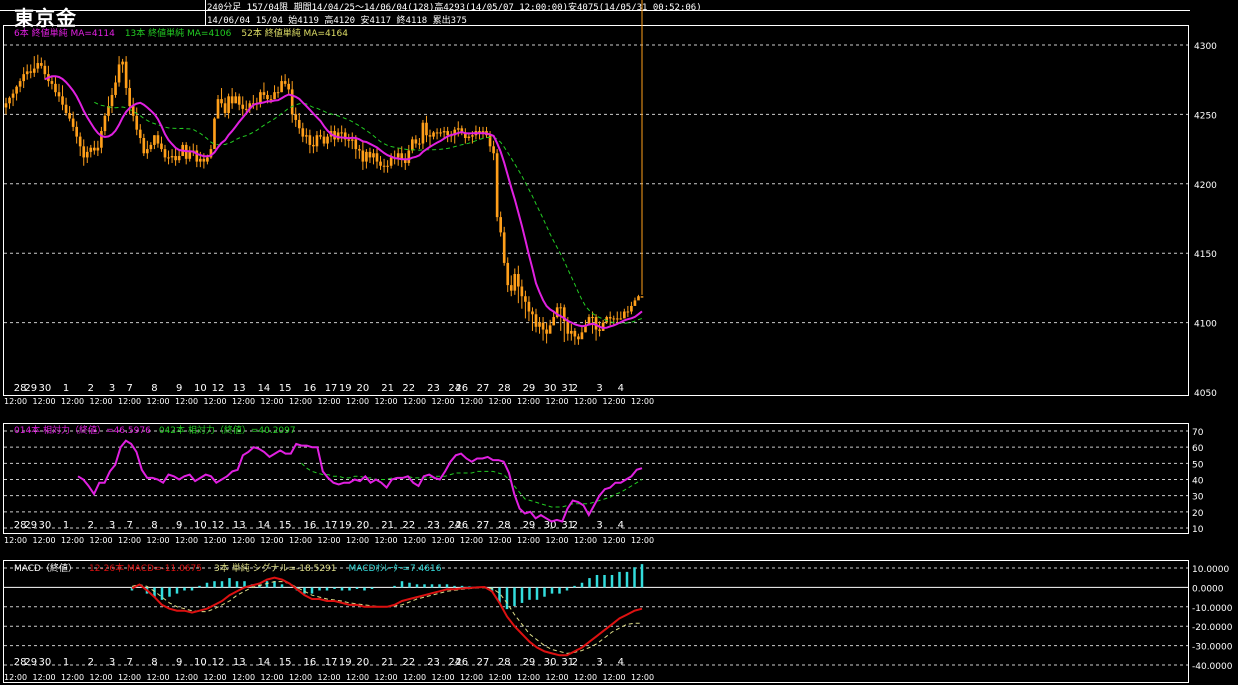 This screenshot has width=1238, height=685. I want to click on macd-x-label: 16, so click(309, 662).